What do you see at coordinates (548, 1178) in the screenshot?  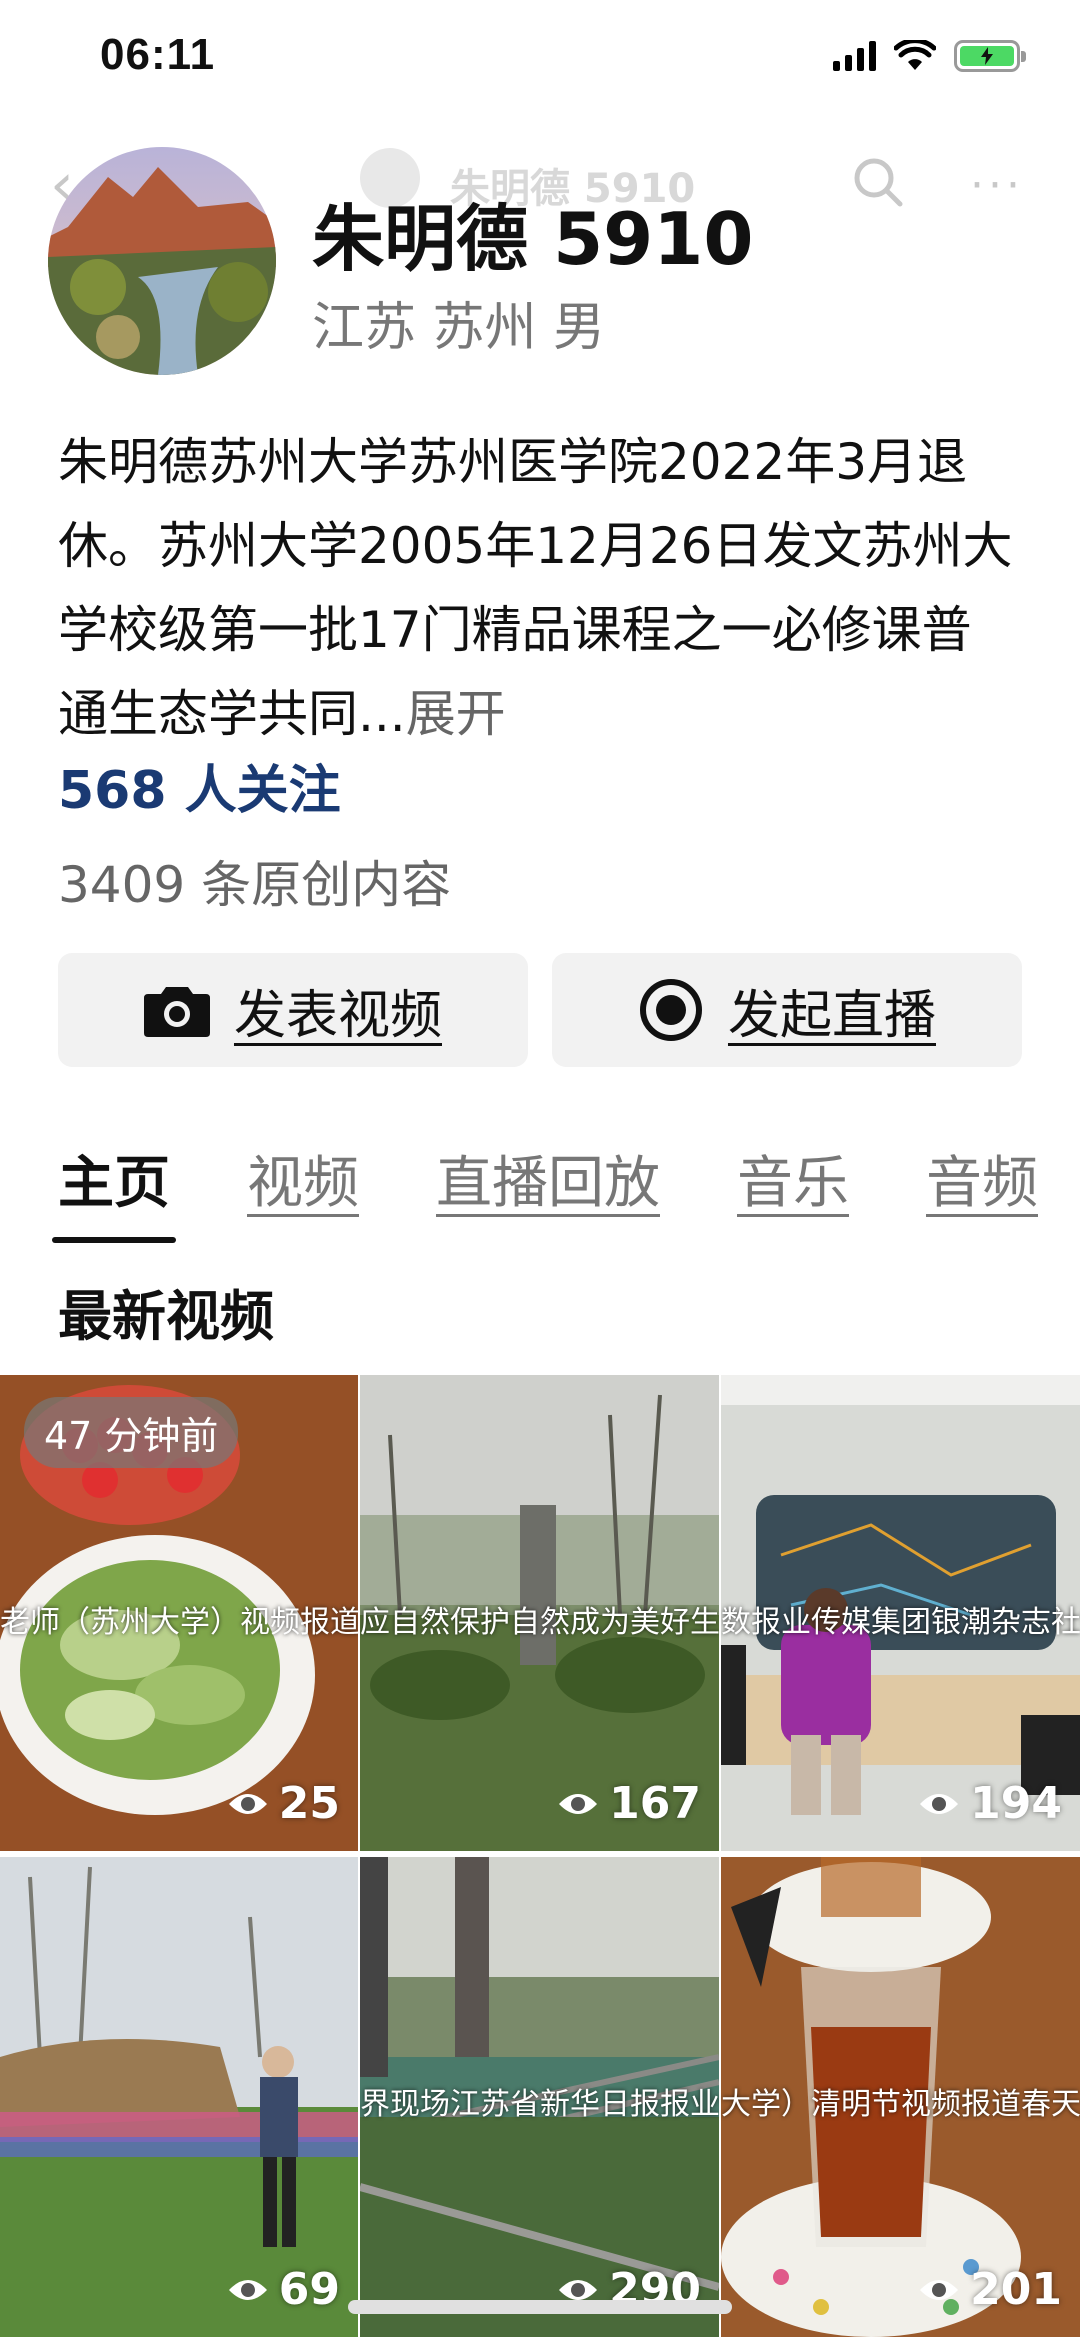 I see `tab-live-replay: 直播回放` at bounding box center [548, 1178].